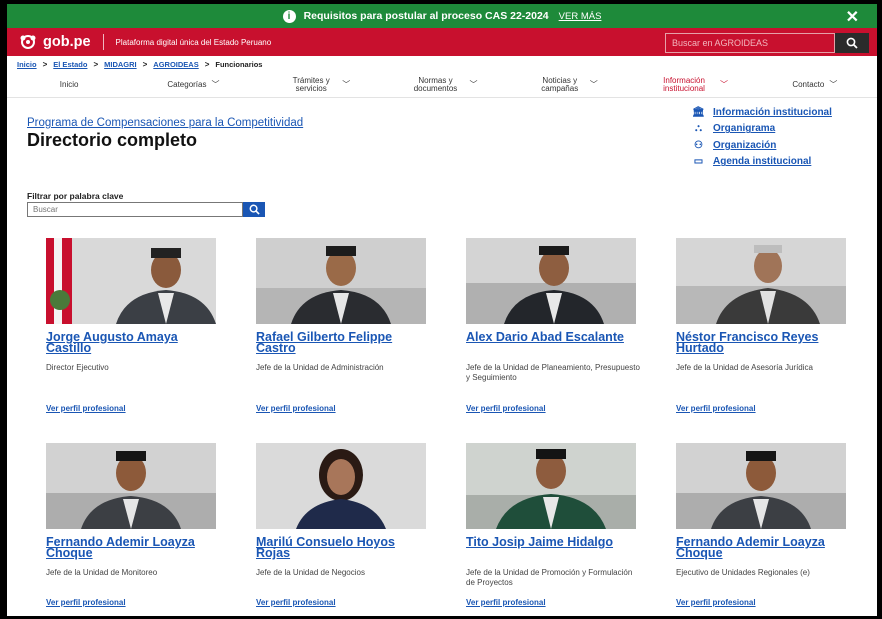 This screenshot has width=882, height=619. What do you see at coordinates (75, 196) in the screenshot?
I see `filter-label: Filtrar por palabra clave` at bounding box center [75, 196].